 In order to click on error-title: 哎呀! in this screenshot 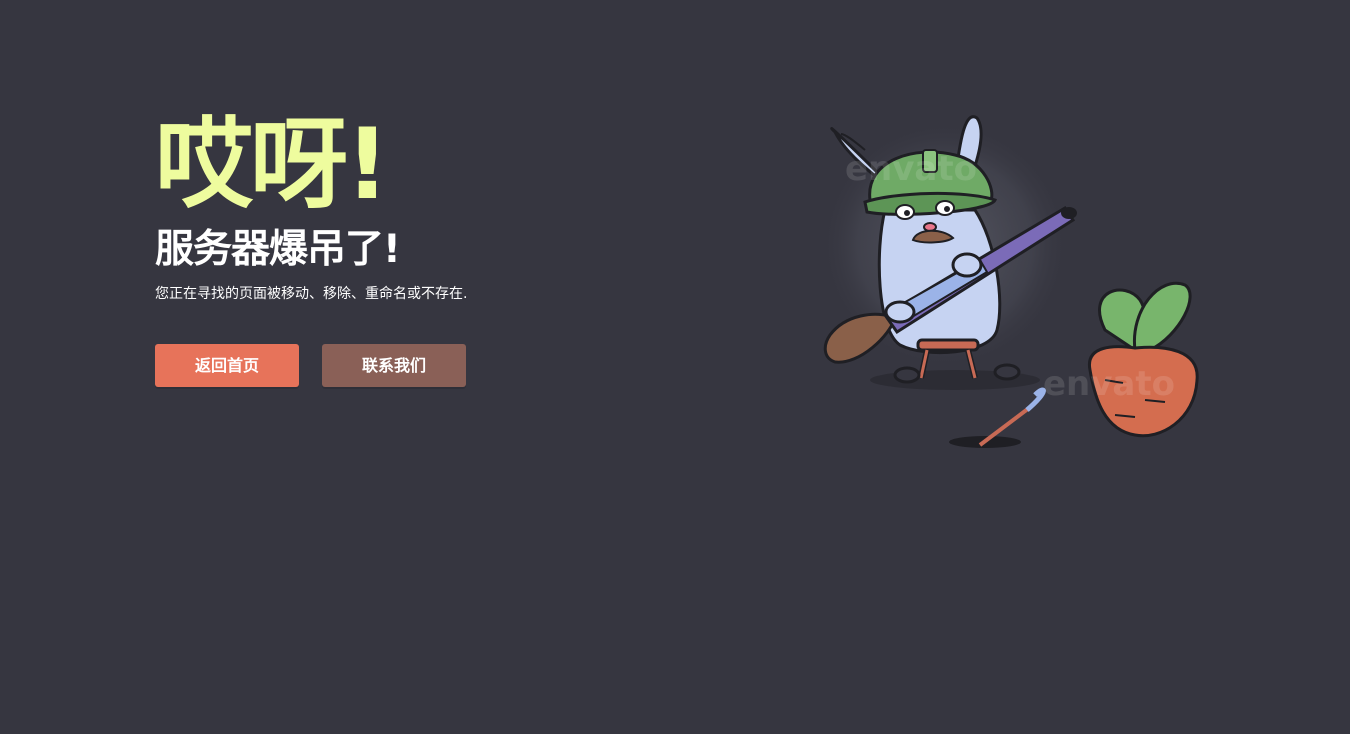, I will do `click(272, 165)`.